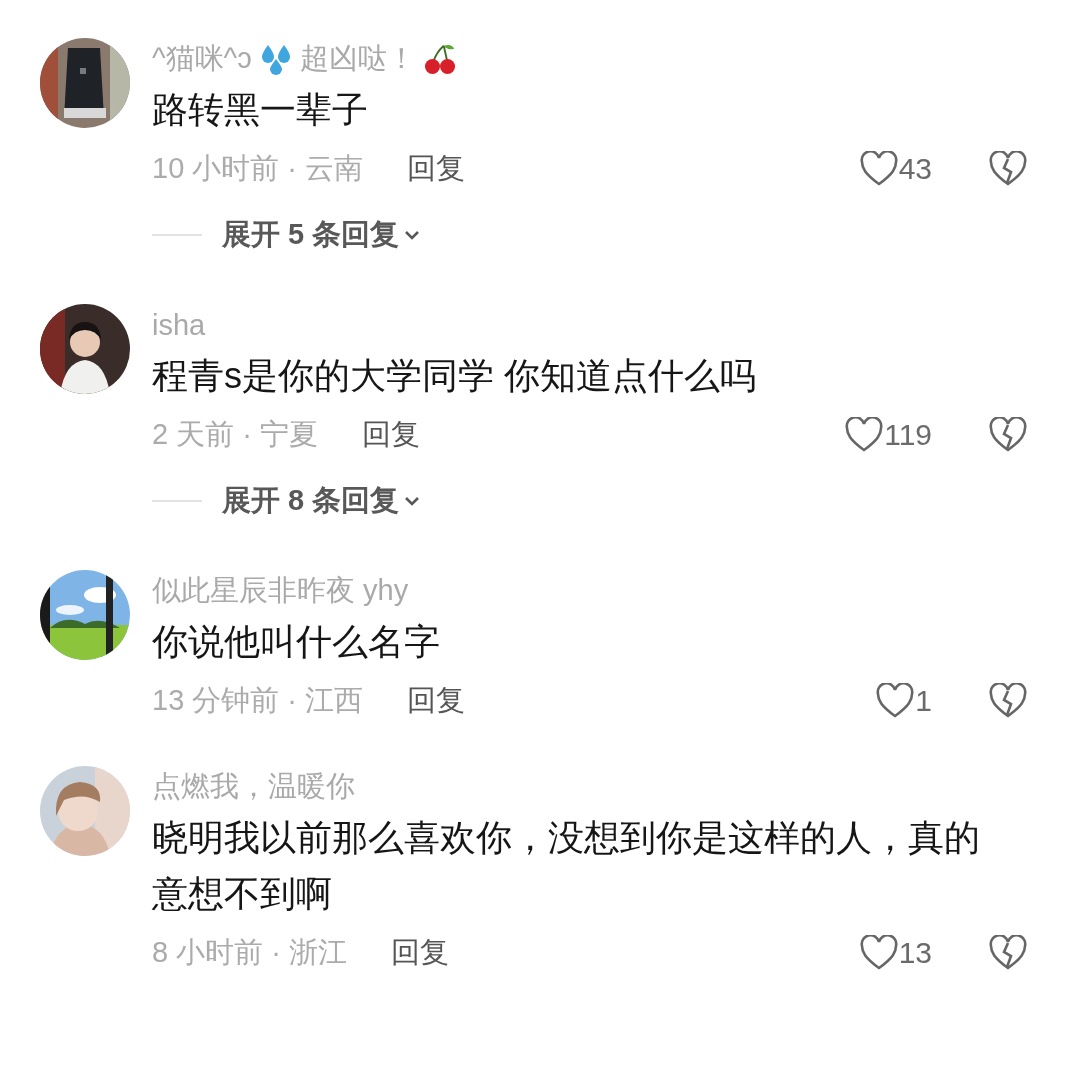 This screenshot has width=1080, height=1077. I want to click on timestamp-location: 13 分钟前 · 江西, so click(258, 700).